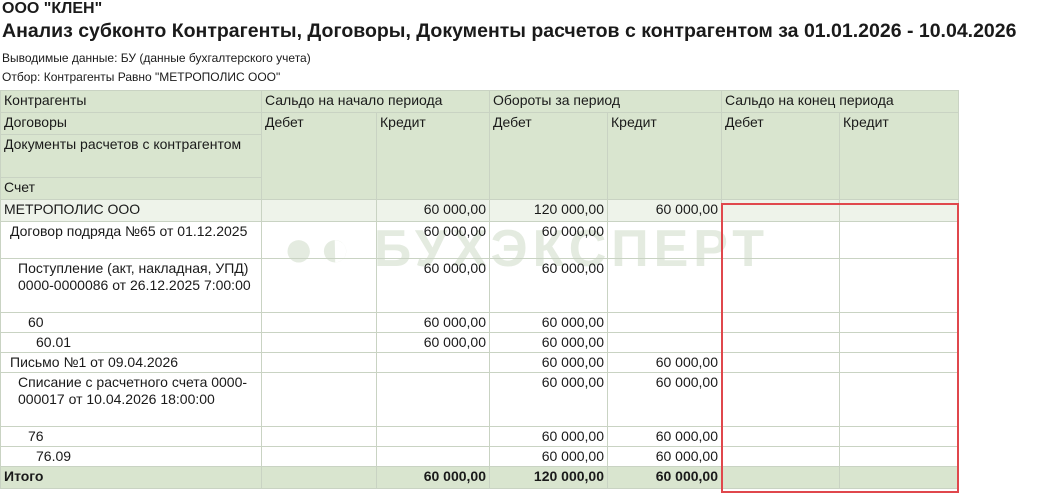 The width and height of the screenshot is (1039, 493). What do you see at coordinates (664, 156) in the screenshot?
I see `header-turn-credit: Кредит` at bounding box center [664, 156].